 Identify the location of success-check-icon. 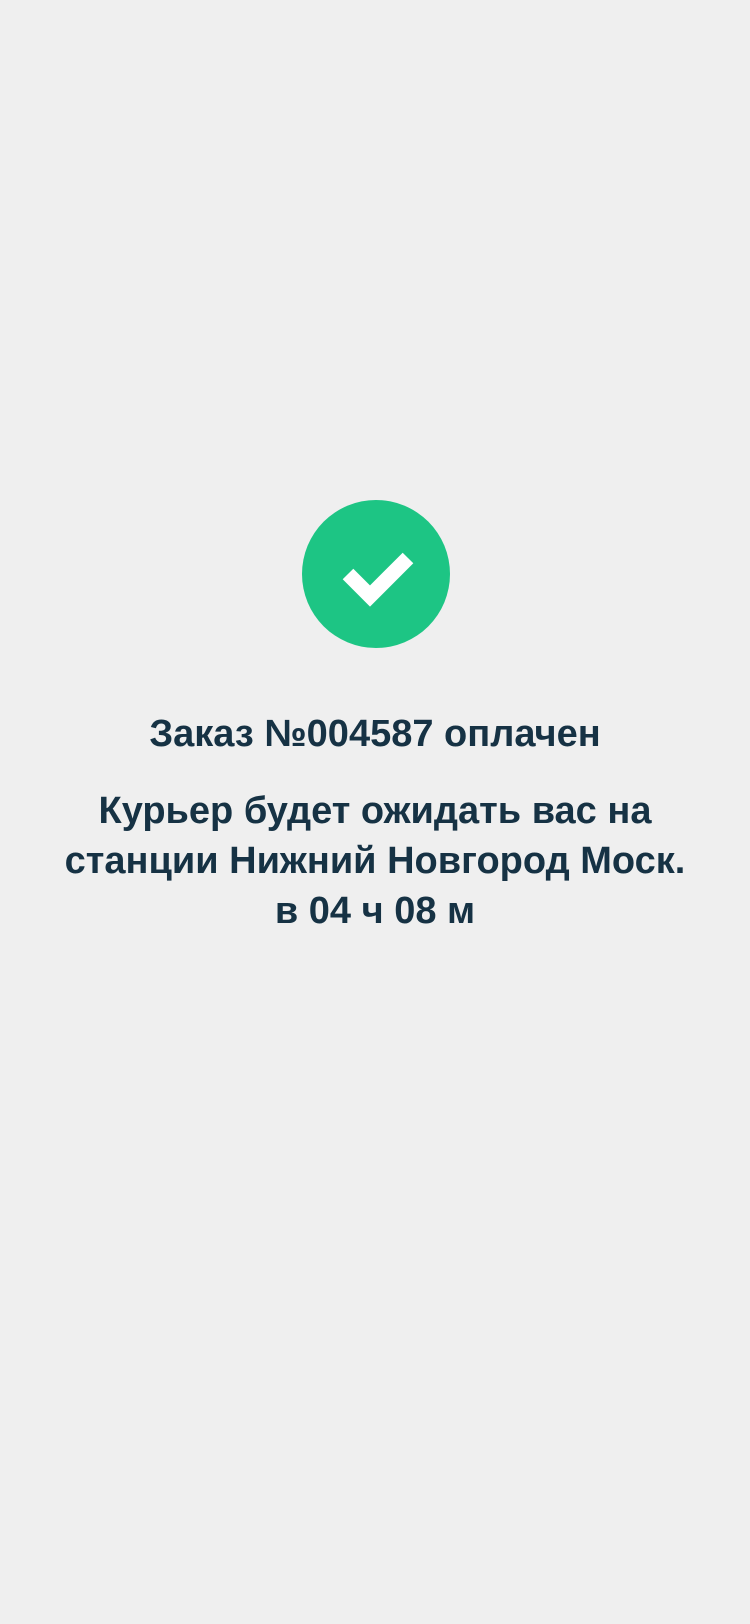
(376, 574).